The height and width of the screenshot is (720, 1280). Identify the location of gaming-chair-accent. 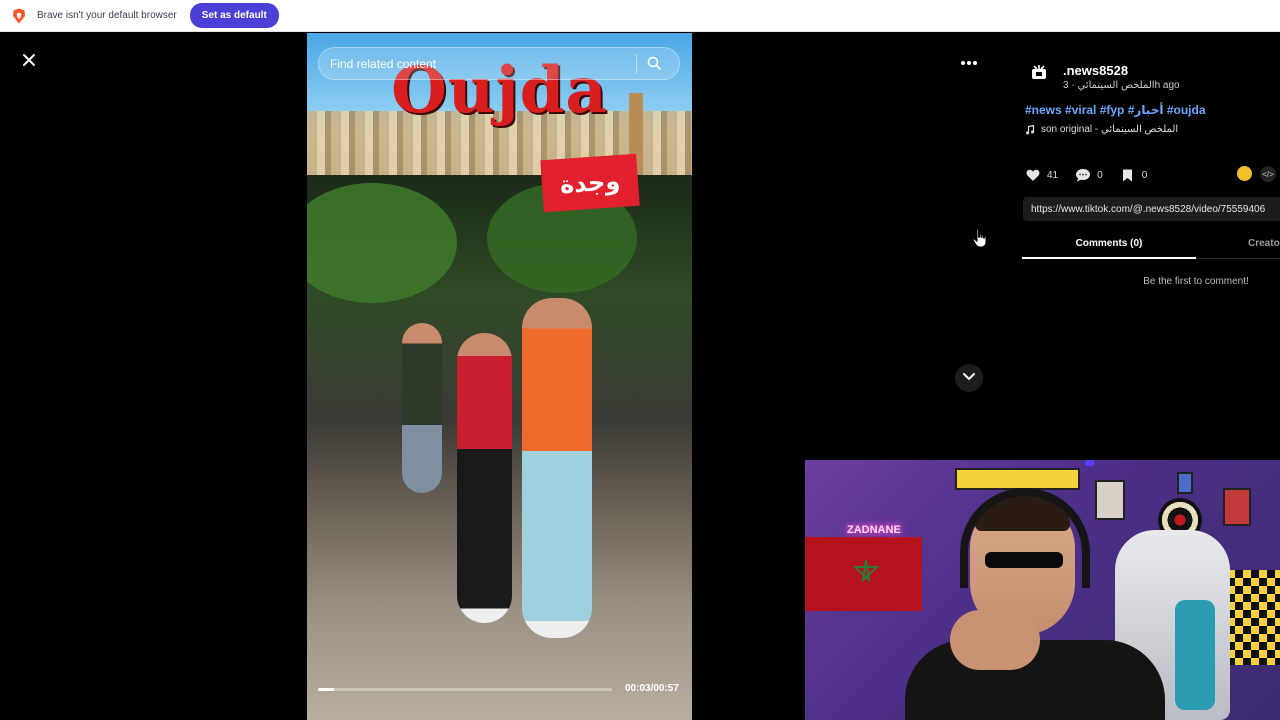
(1195, 655).